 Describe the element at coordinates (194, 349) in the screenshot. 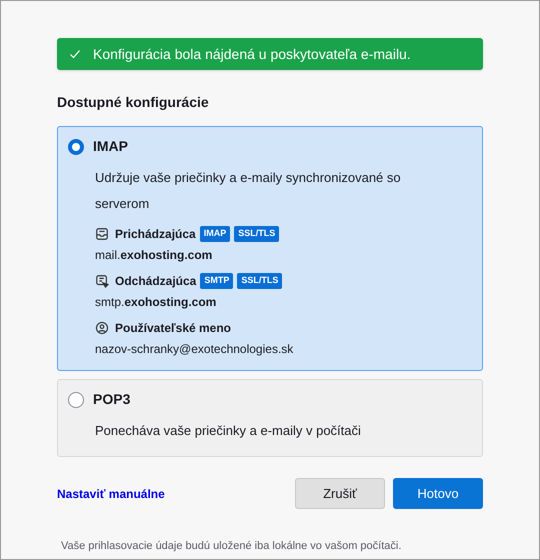

I see `detail-value: nazov-schranky@exotechnologies.sk` at that location.